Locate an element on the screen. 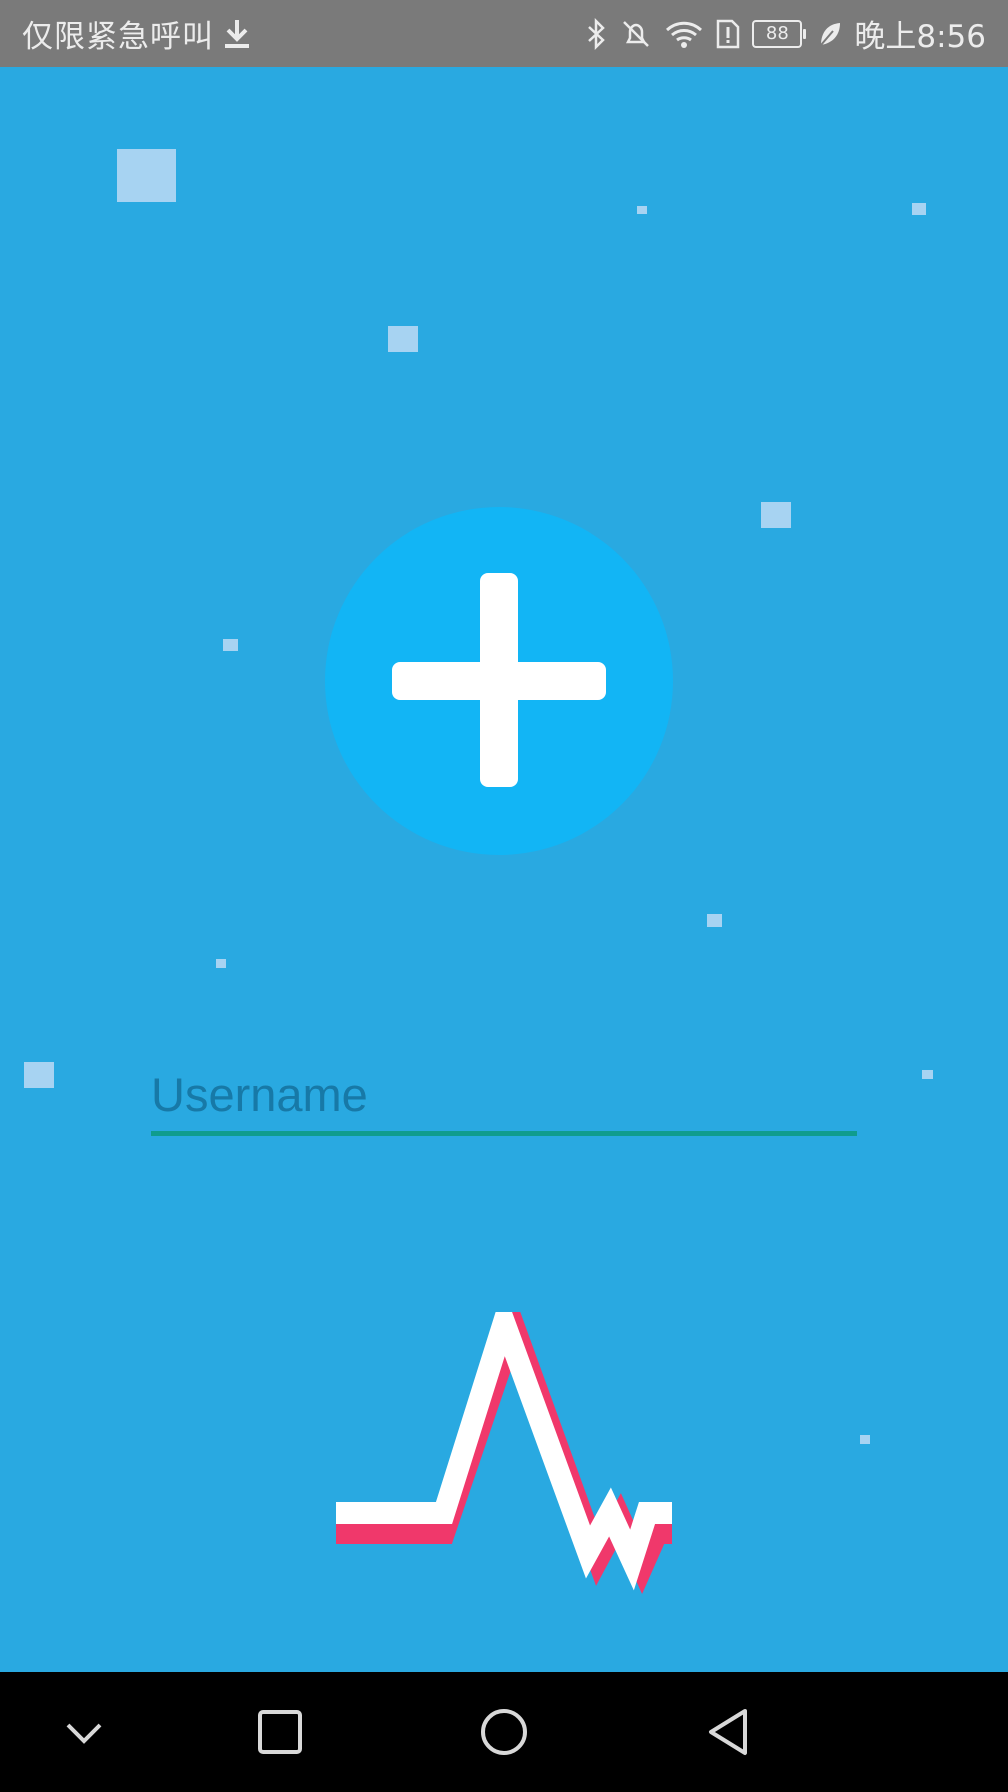 Image resolution: width=1008 pixels, height=1792 pixels. home-button is located at coordinates (504, 1732).